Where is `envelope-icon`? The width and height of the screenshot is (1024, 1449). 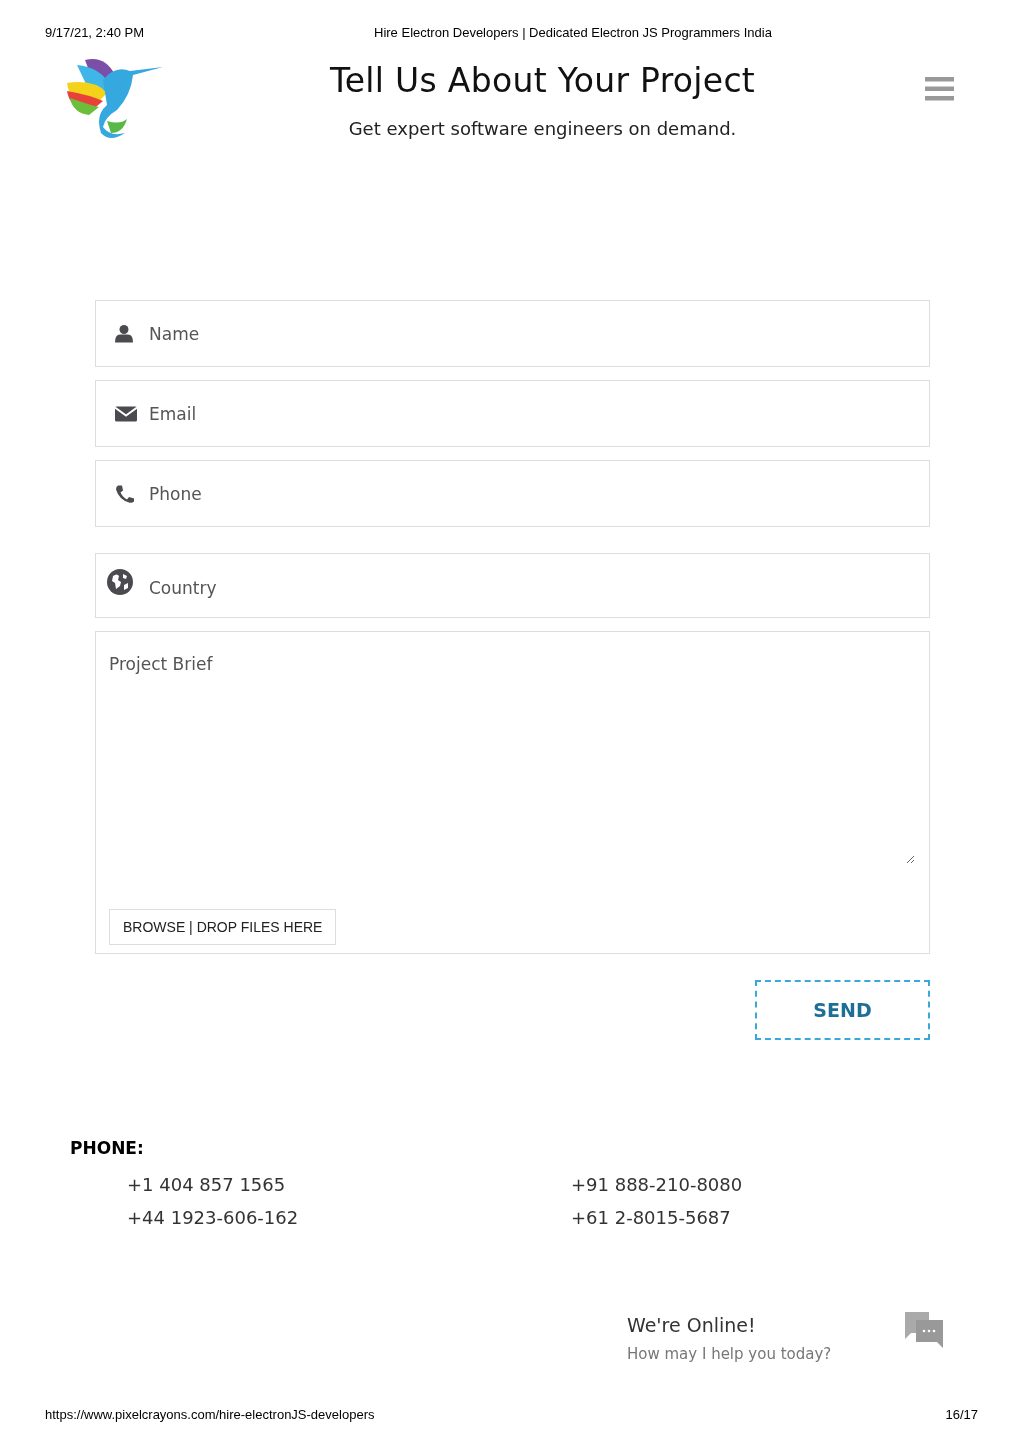
envelope-icon is located at coordinates (126, 413).